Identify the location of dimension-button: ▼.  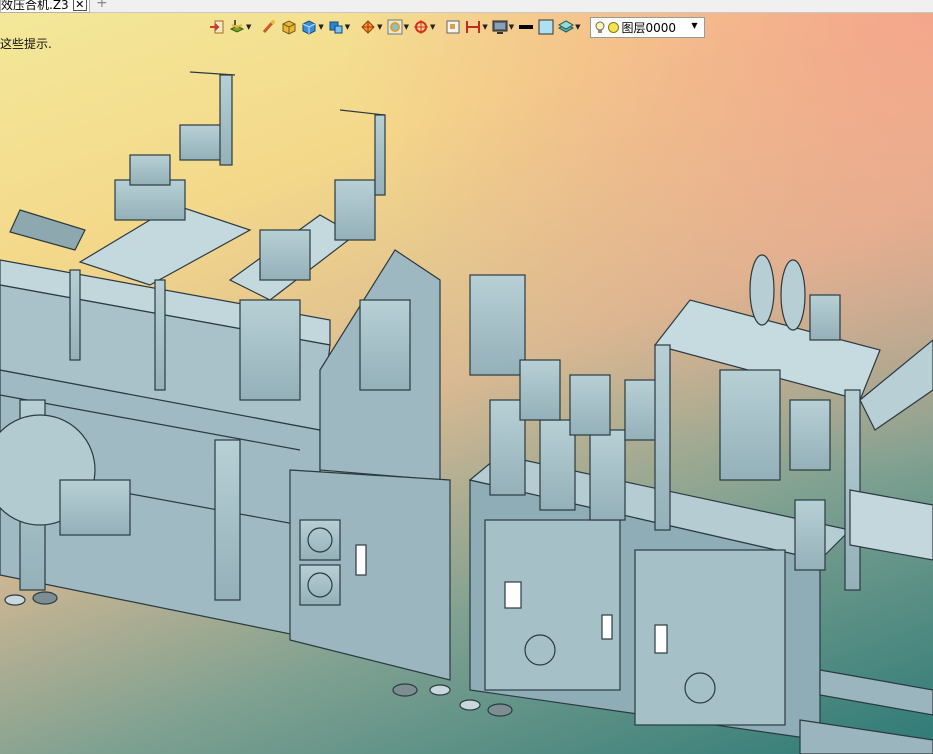
(476, 27).